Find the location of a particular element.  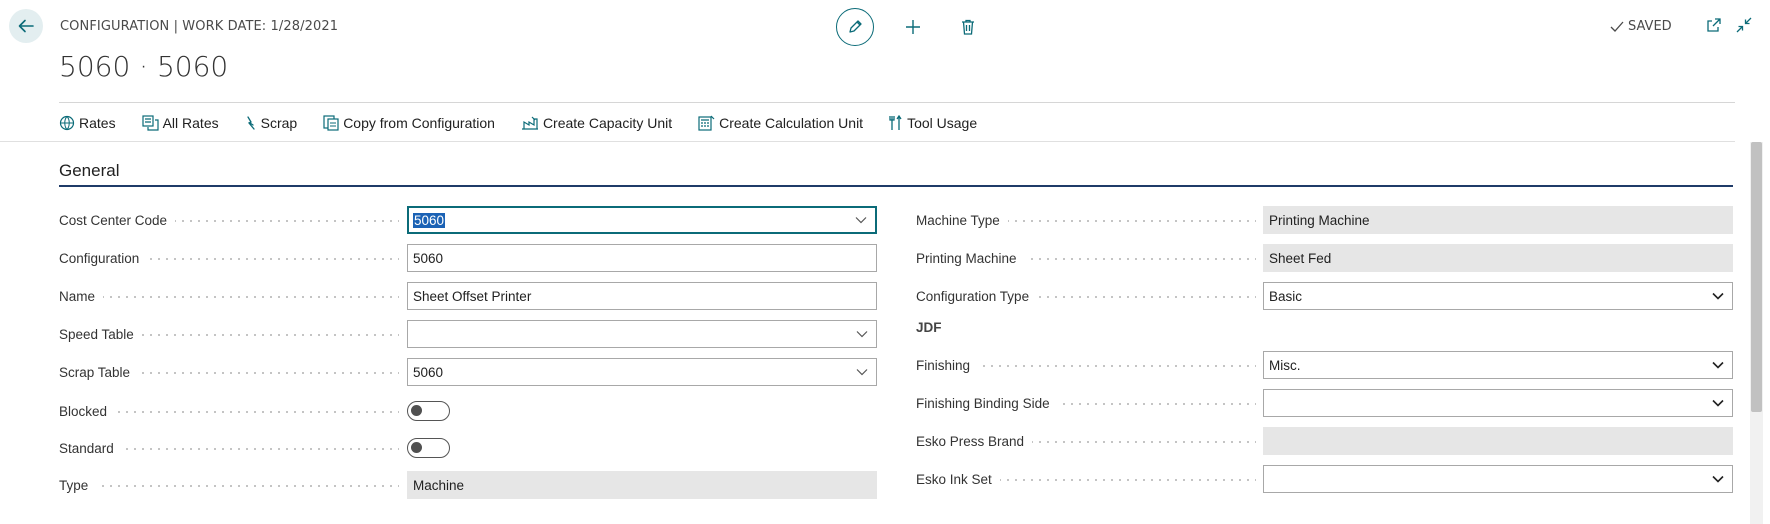

create-calculation-unit-action: Create Calculation Unit is located at coordinates (780, 123).